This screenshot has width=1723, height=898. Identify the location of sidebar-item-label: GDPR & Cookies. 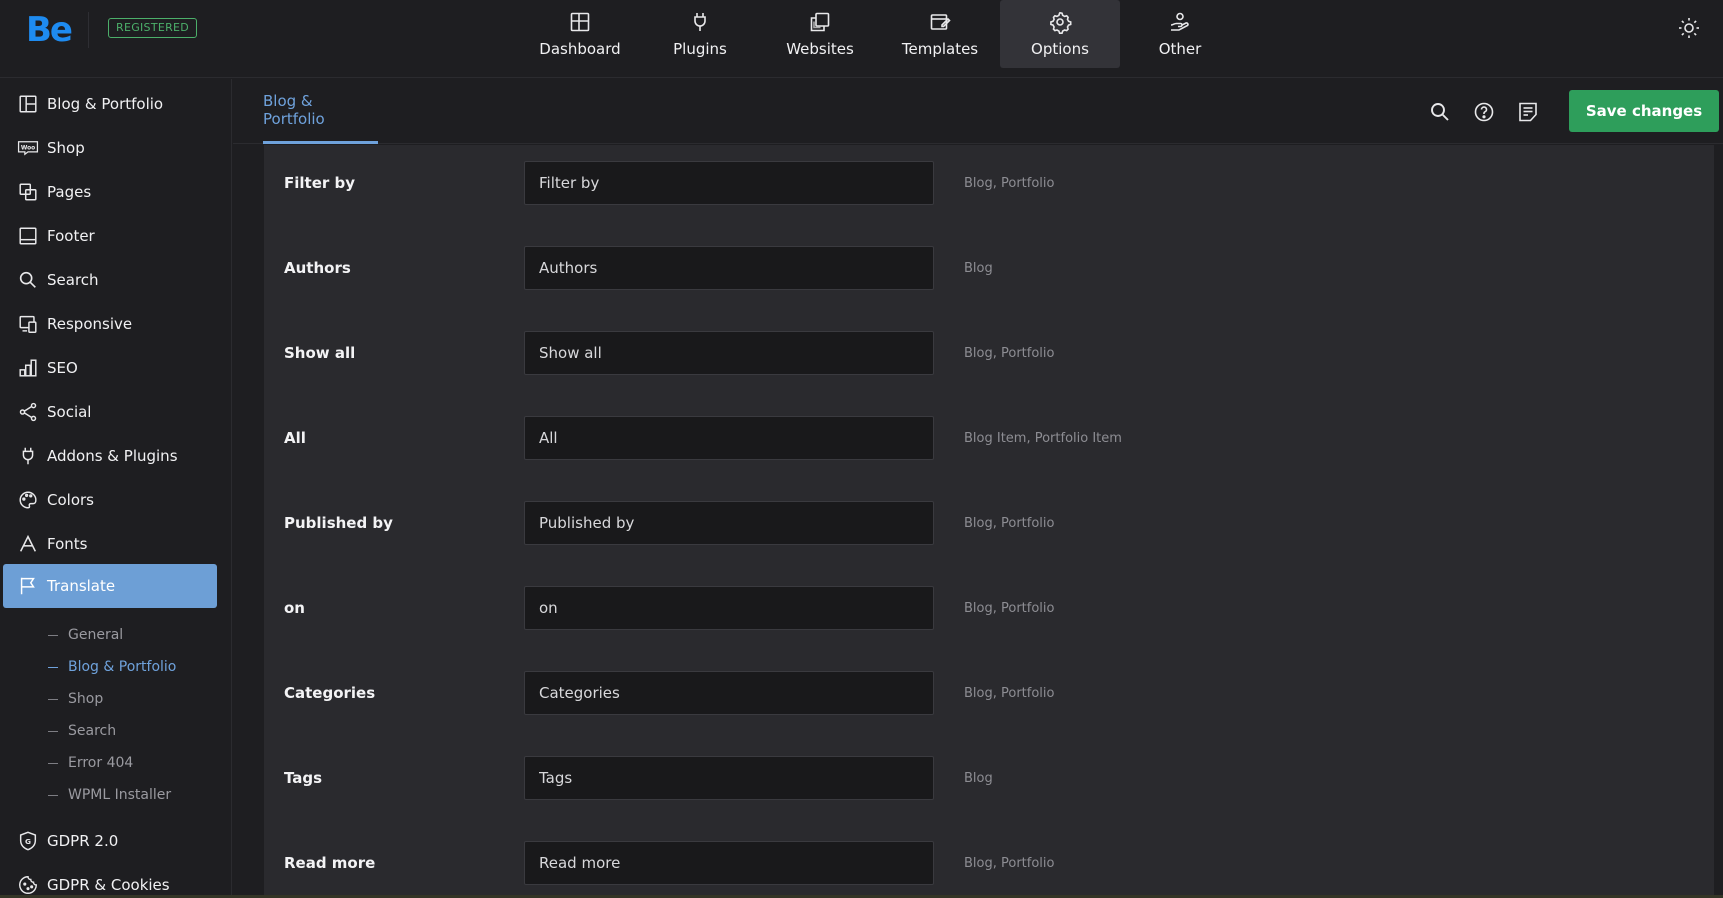
(108, 885).